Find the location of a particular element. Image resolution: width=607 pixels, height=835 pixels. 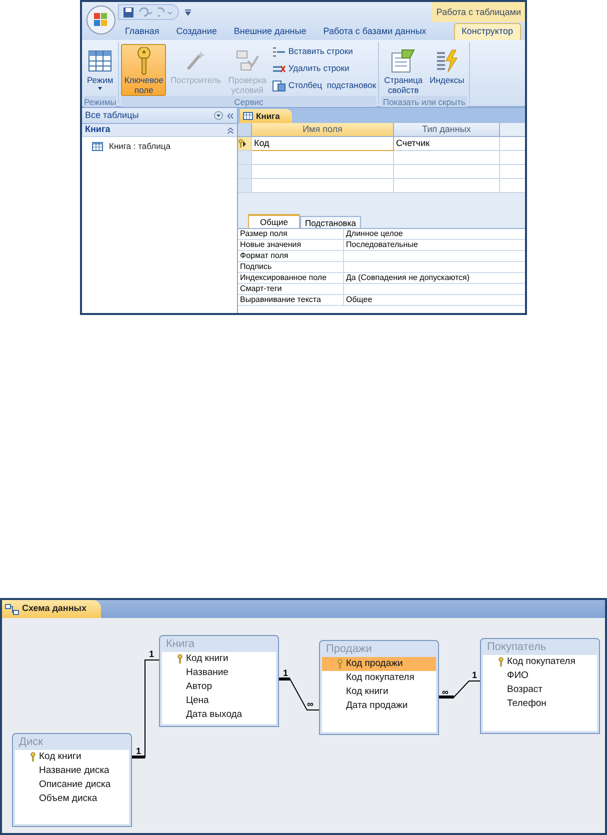

check-diagram-icon is located at coordinates (247, 61).